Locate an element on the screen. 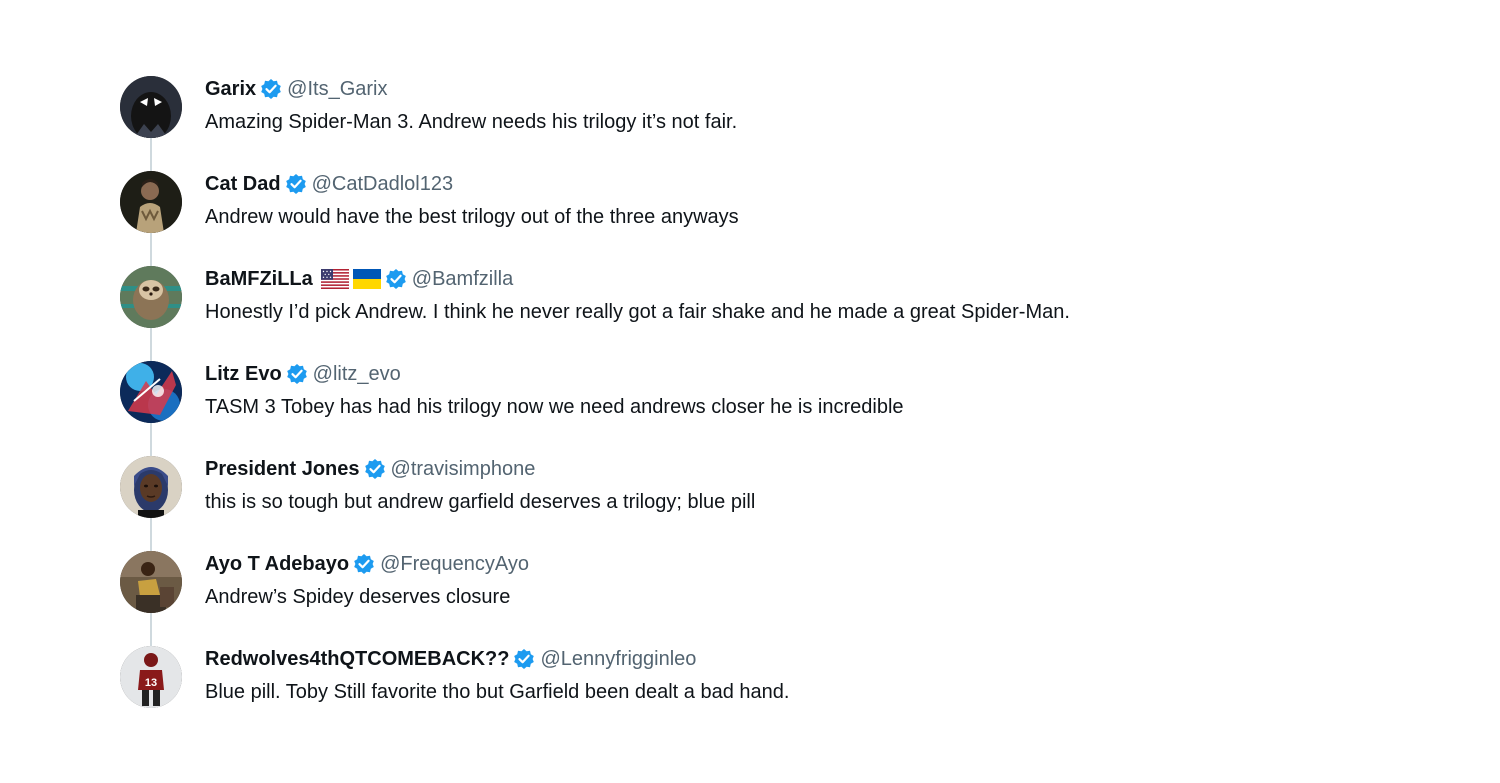  person-portrait-avatar-icon is located at coordinates (151, 202).